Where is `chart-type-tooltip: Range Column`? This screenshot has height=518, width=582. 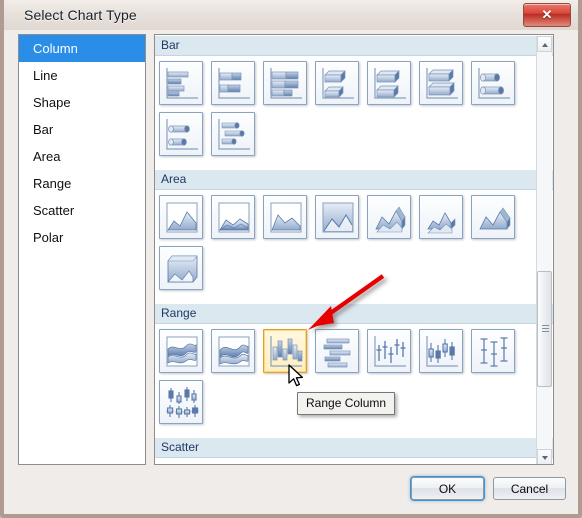 chart-type-tooltip: Range Column is located at coordinates (346, 403).